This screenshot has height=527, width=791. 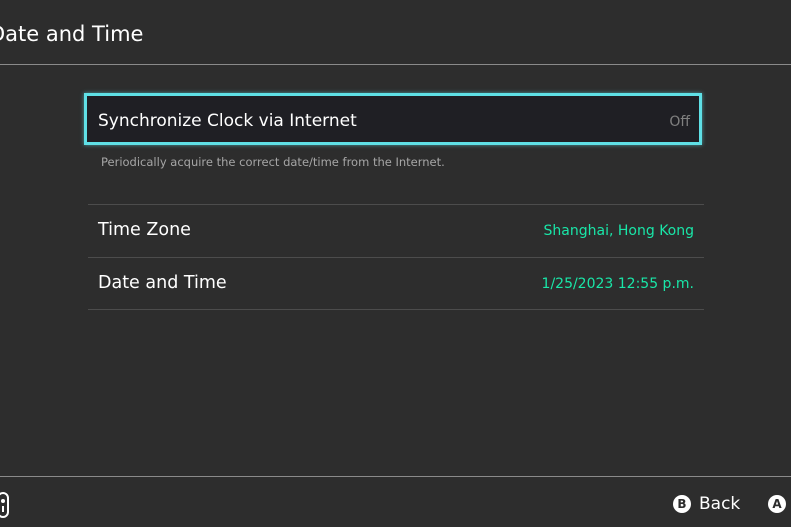 What do you see at coordinates (227, 121) in the screenshot?
I see `sync-clock-label: Synchronize Clock via Internet` at bounding box center [227, 121].